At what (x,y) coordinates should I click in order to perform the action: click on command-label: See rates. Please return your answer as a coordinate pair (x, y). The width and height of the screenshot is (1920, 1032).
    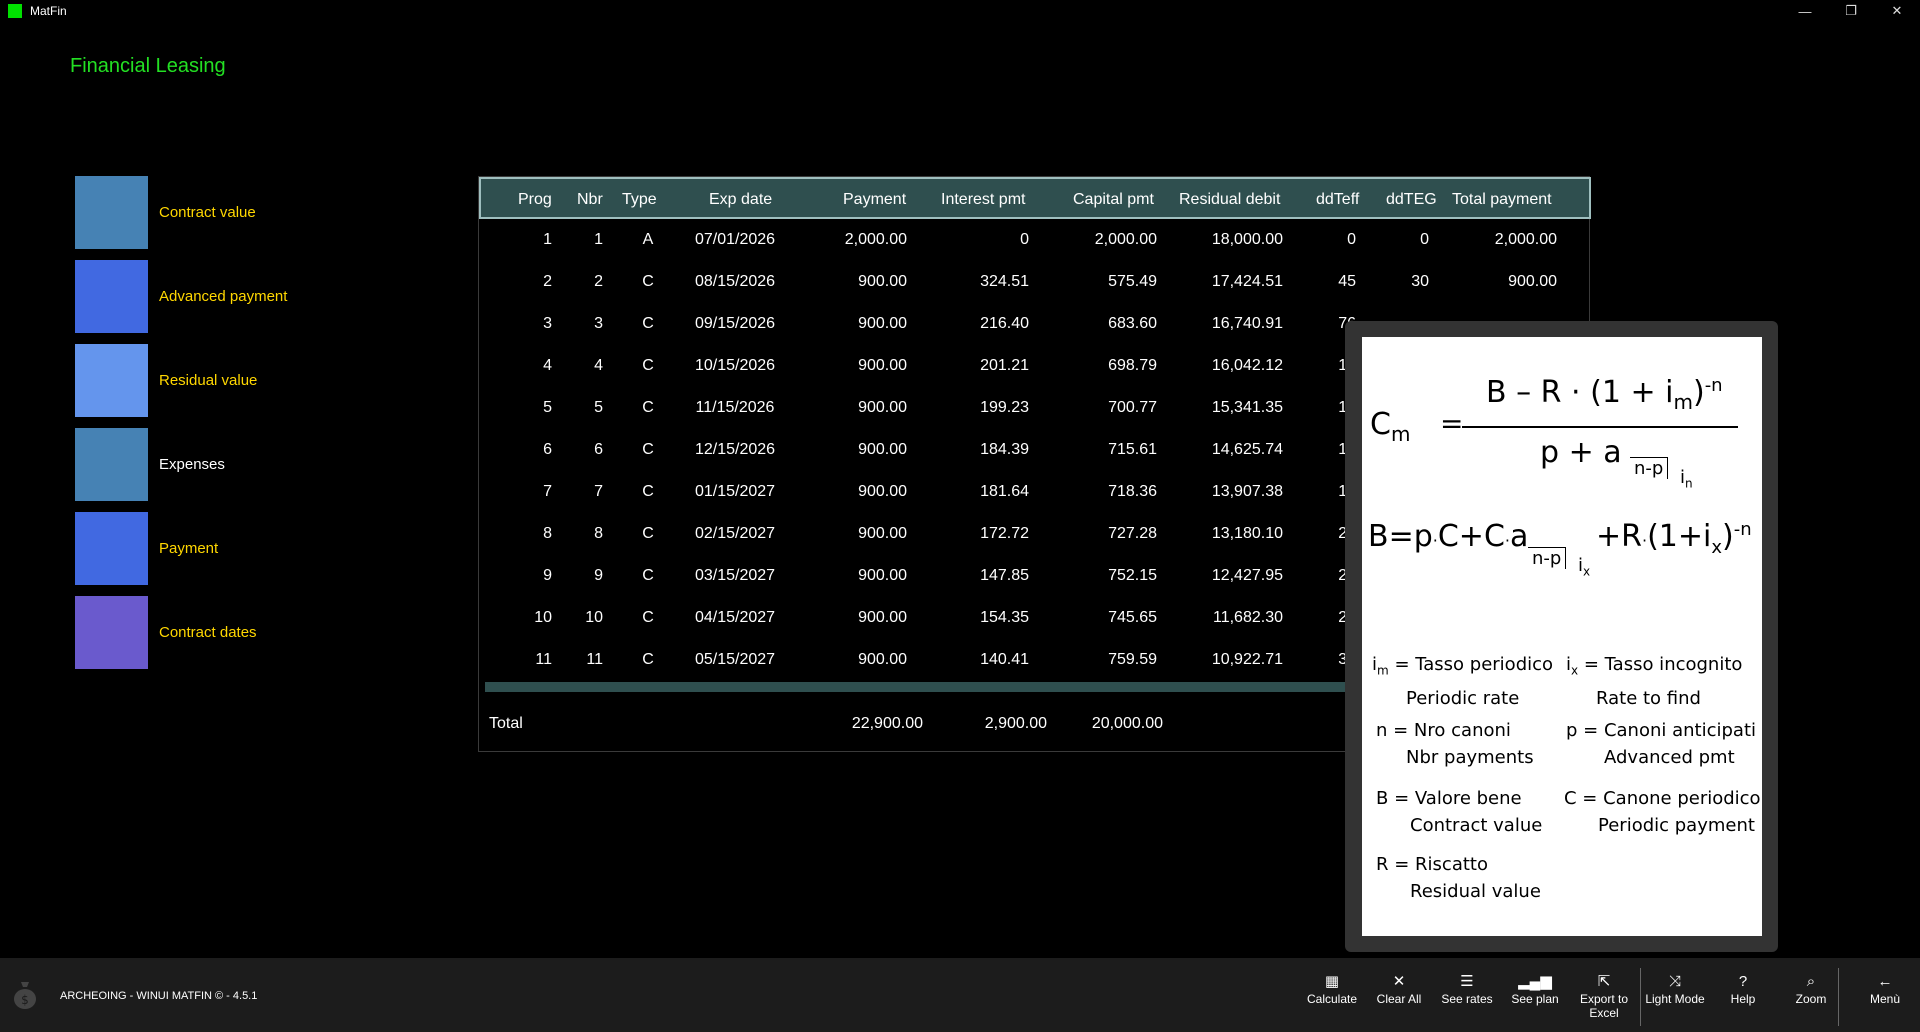
    Looking at the image, I should click on (1467, 999).